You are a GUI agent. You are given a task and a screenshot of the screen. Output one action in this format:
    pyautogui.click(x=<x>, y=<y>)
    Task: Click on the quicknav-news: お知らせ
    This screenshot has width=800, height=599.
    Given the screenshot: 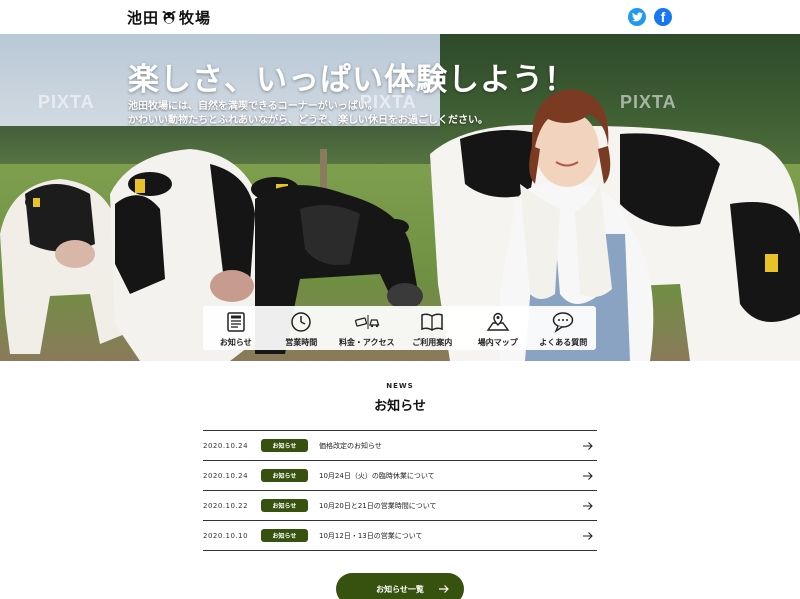 What is the action you would take?
    pyautogui.click(x=236, y=328)
    